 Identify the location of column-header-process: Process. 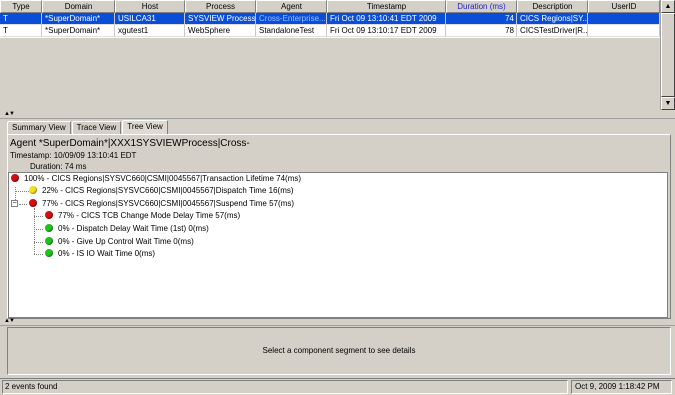
(220, 6).